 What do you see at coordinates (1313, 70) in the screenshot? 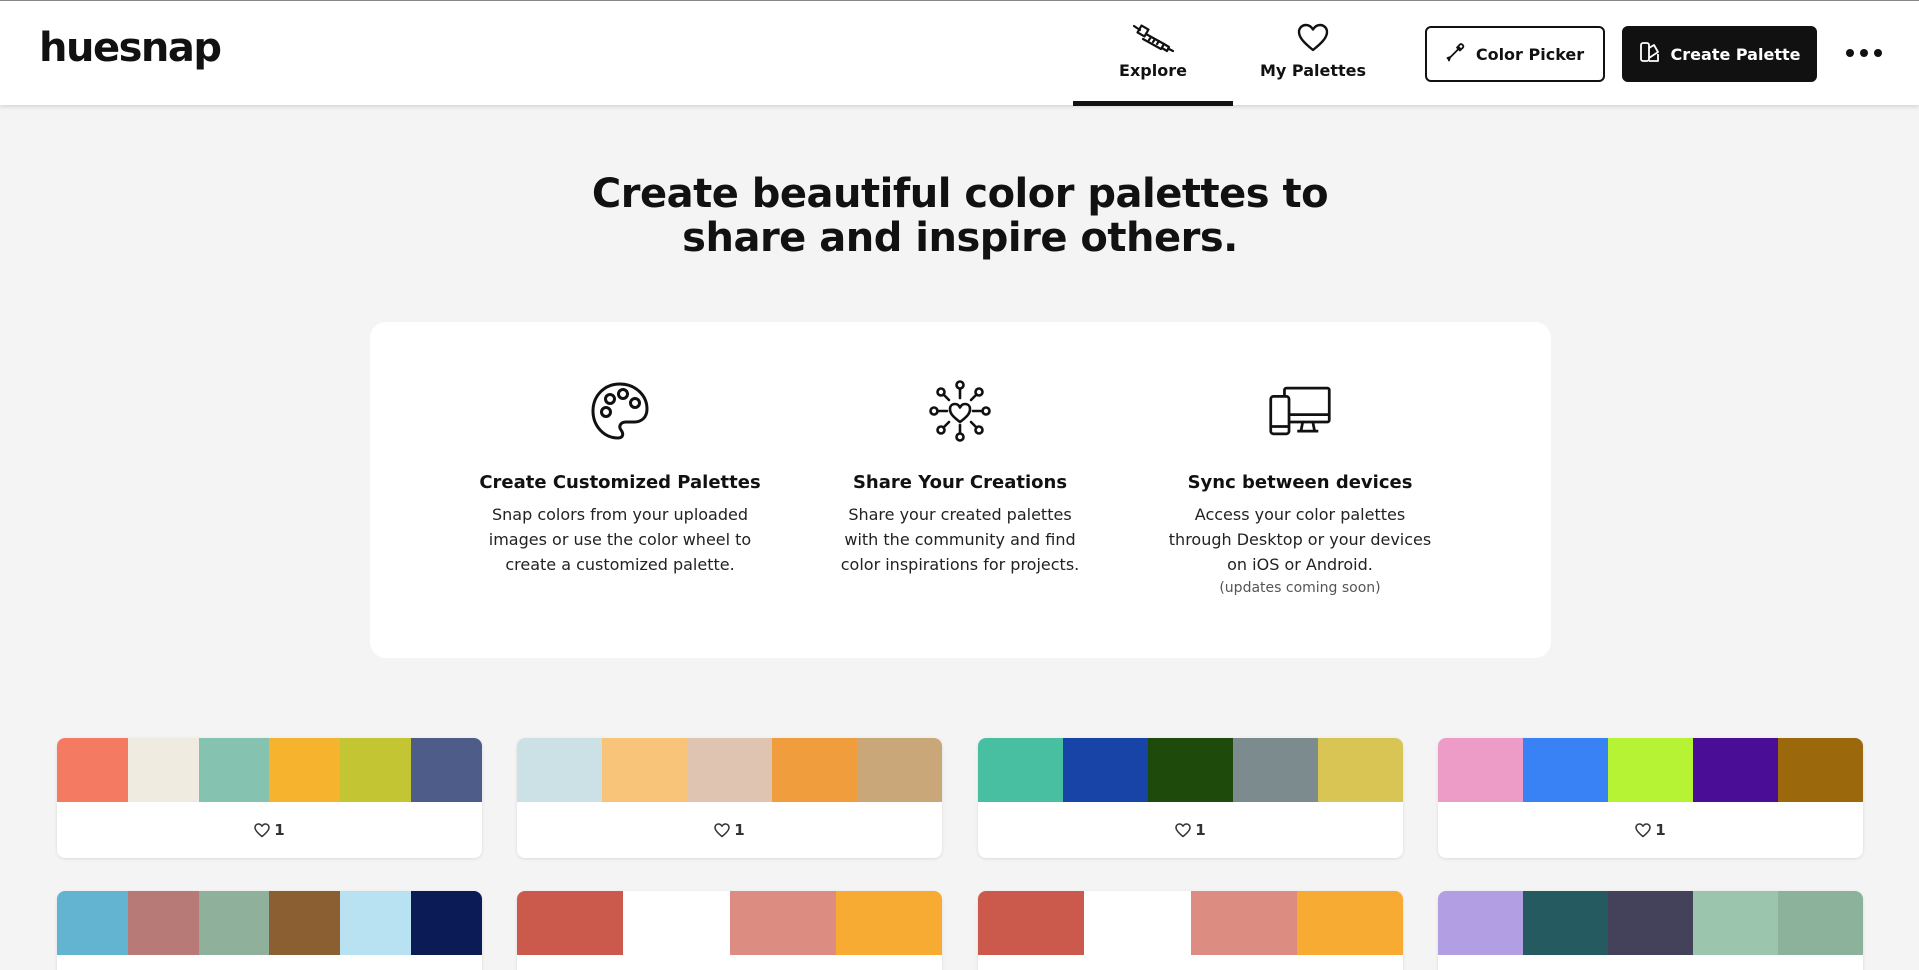
I see `tab-my-palettes-label: My Palettes` at bounding box center [1313, 70].